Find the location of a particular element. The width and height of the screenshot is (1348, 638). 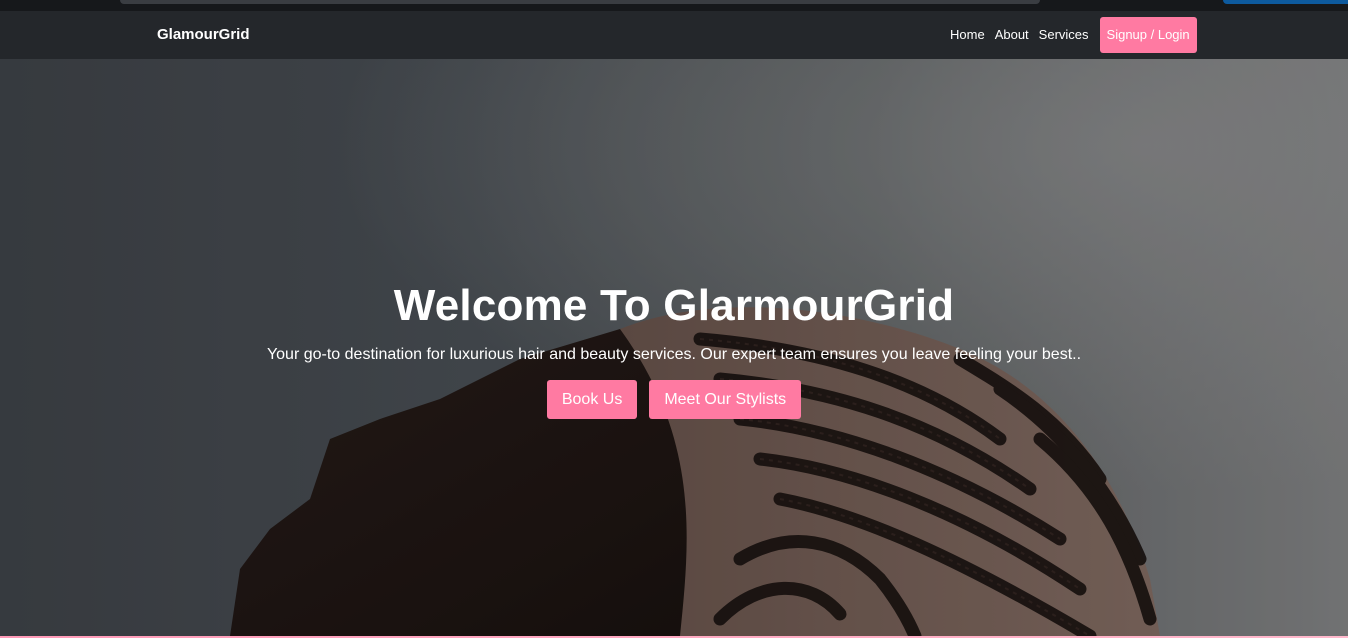

hero-button-group: Book Us Meet Our Stylists is located at coordinates (674, 399).